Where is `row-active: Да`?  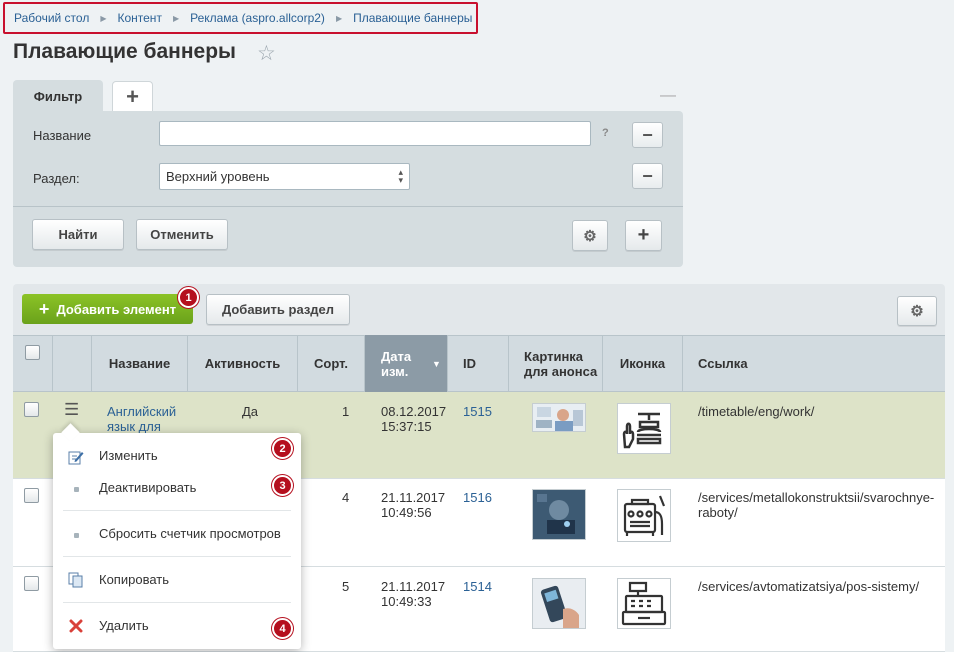
row-active: Да is located at coordinates (250, 411).